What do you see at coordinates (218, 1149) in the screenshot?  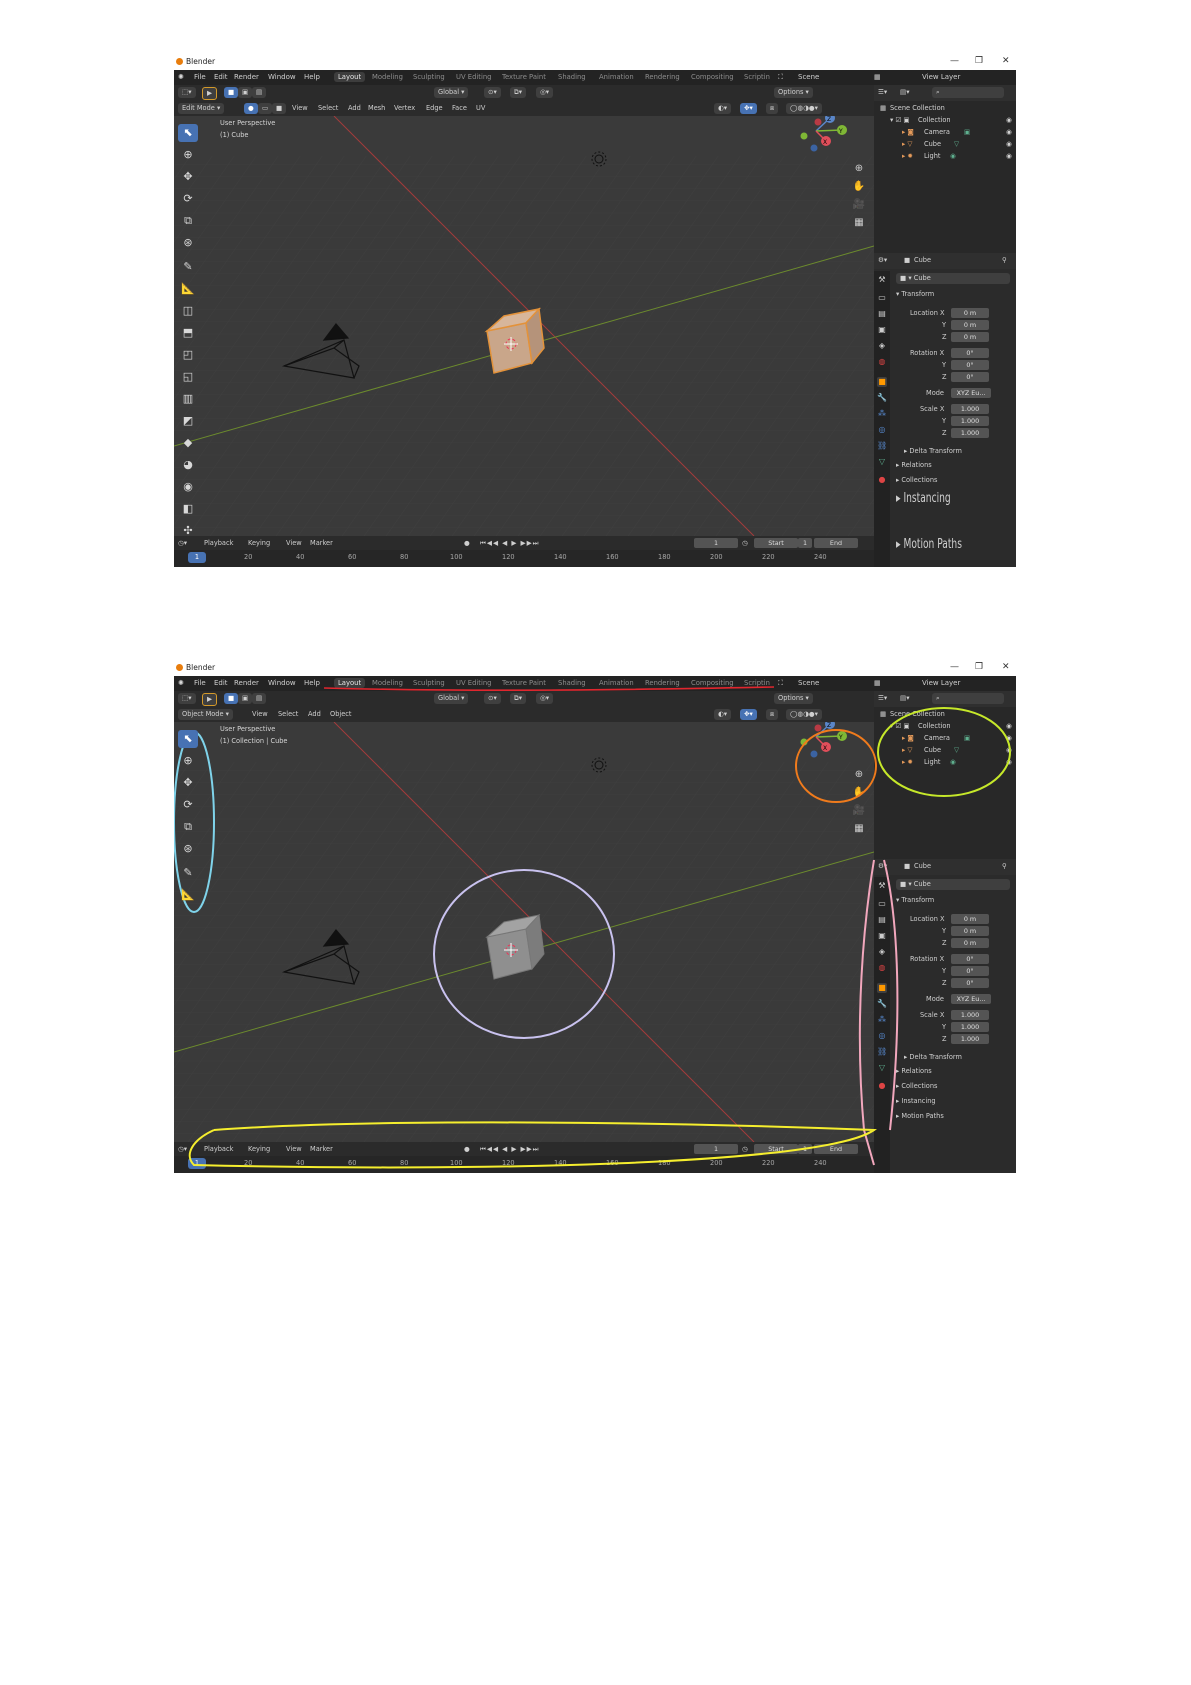 I see `timeline-menu-playback: Playback` at bounding box center [218, 1149].